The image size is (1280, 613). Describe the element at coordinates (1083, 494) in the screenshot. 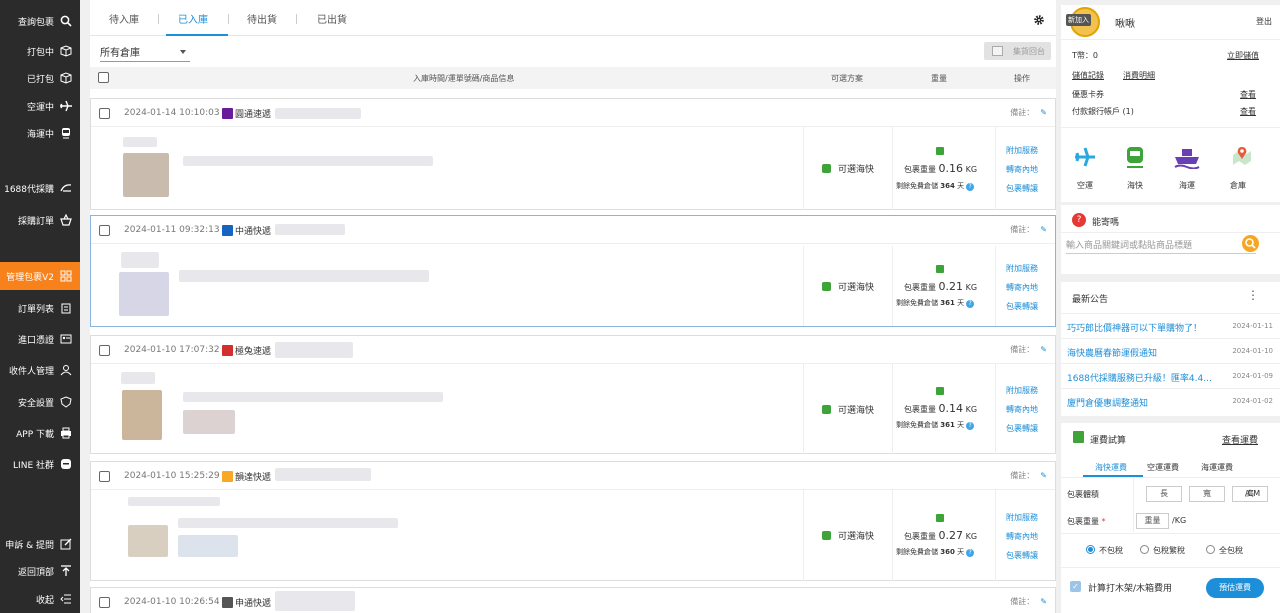

I see `volume-label: 包裹體積` at that location.